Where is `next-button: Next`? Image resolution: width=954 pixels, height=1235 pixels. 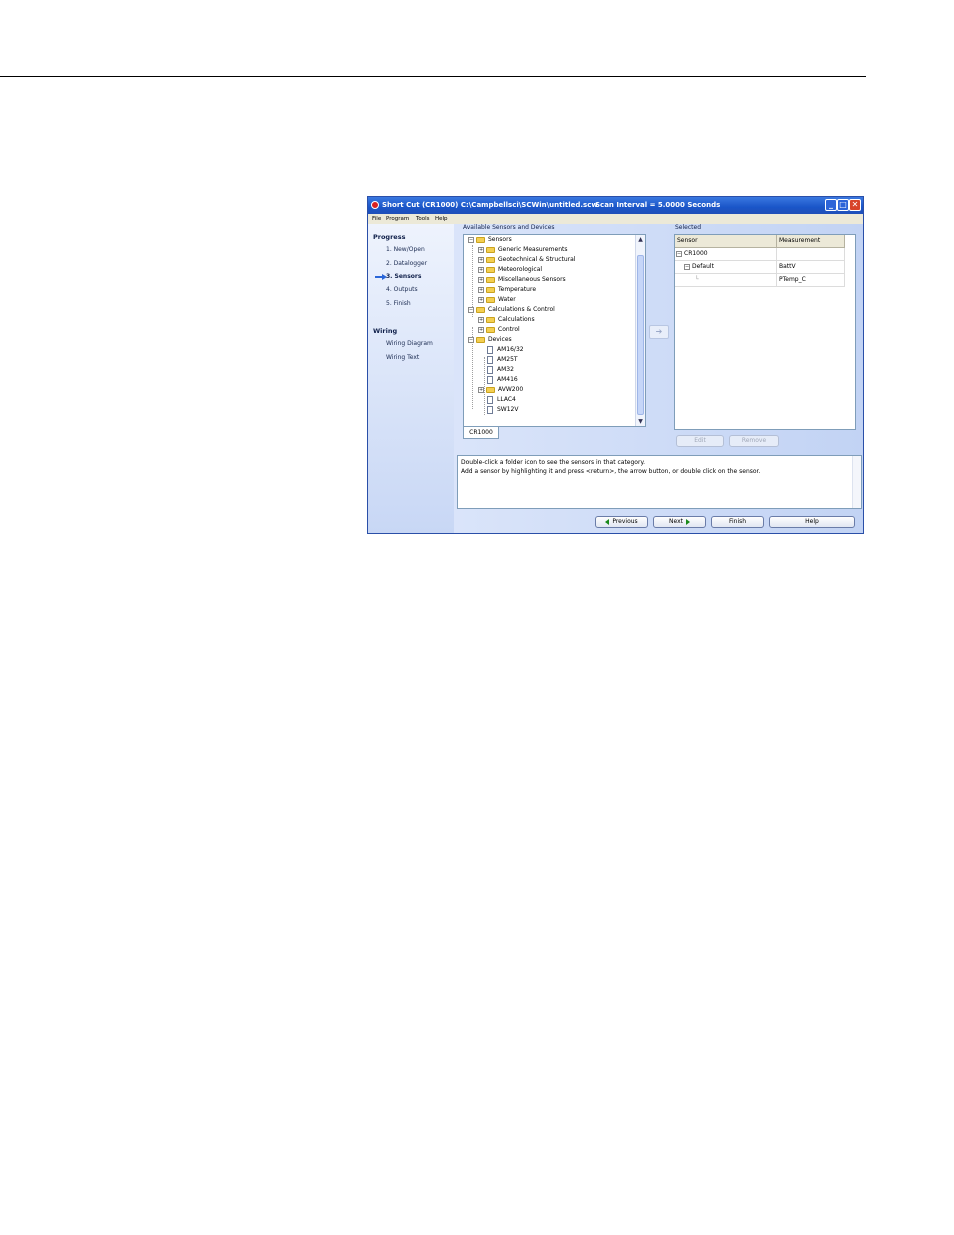
next-button: Next is located at coordinates (679, 522).